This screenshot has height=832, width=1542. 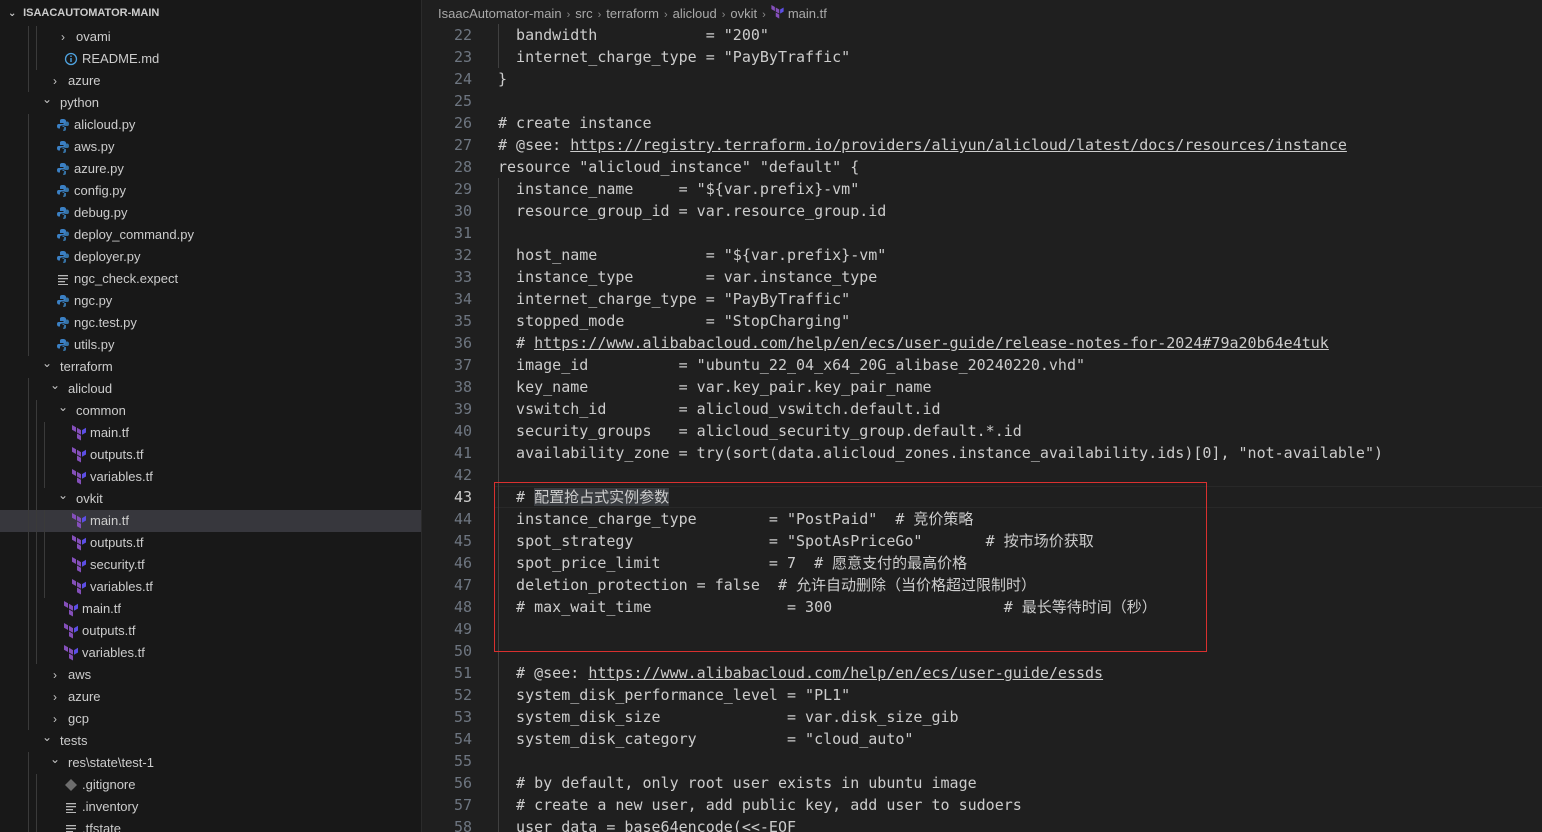 I want to click on breadcrumb-item: ovkit, so click(x=743, y=13).